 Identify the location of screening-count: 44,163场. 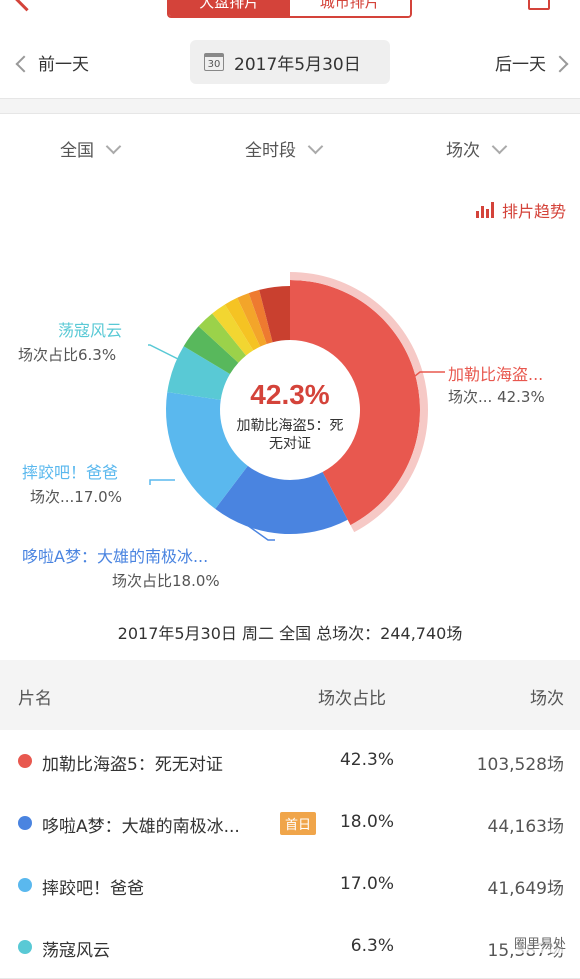
(525, 827).